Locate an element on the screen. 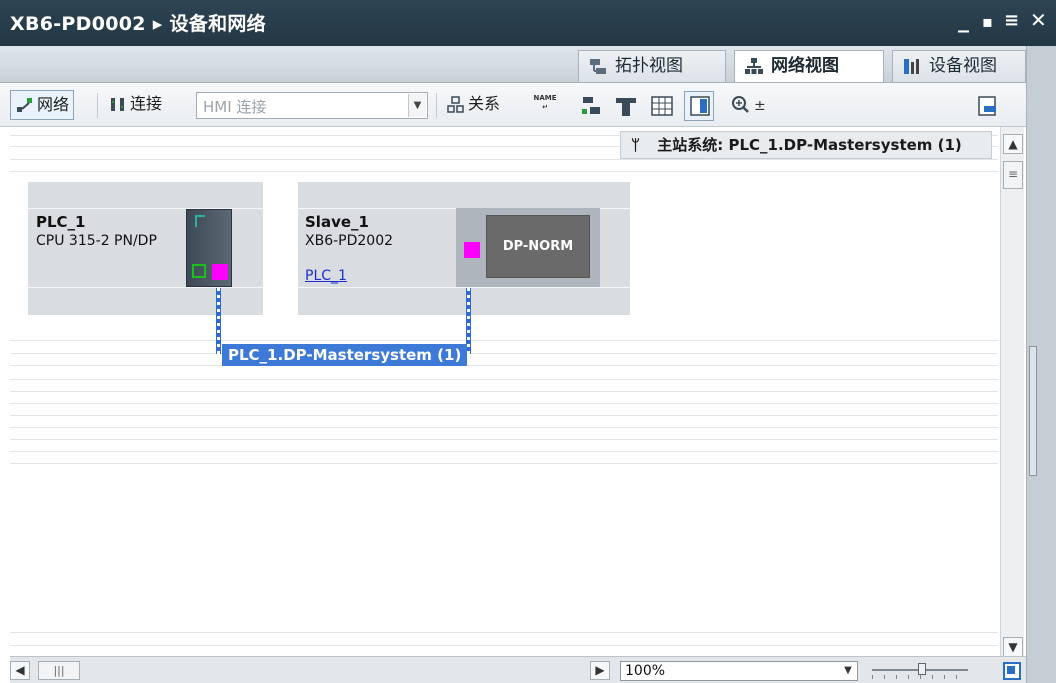 The width and height of the screenshot is (1056, 683). network-icon is located at coordinates (24, 105).